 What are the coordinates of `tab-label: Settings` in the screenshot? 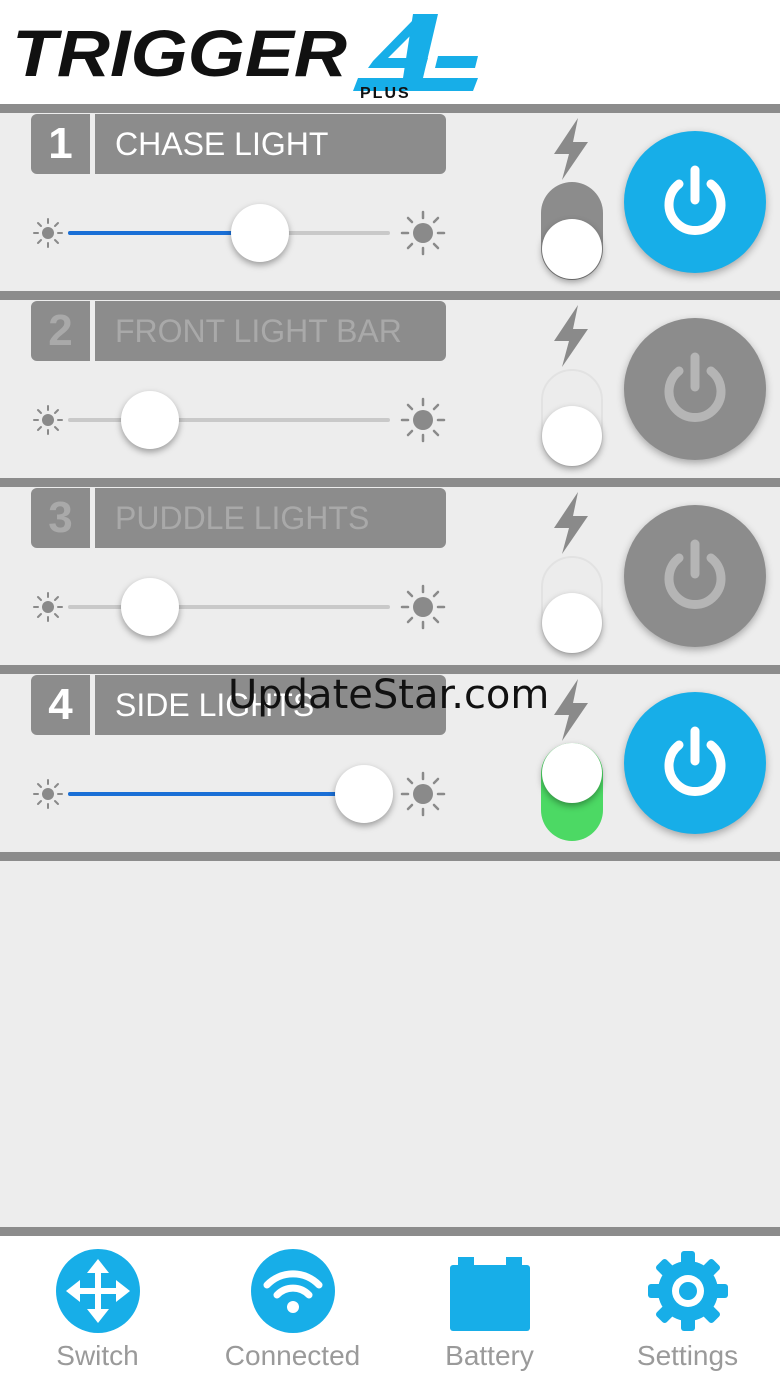 It's located at (687, 1355).